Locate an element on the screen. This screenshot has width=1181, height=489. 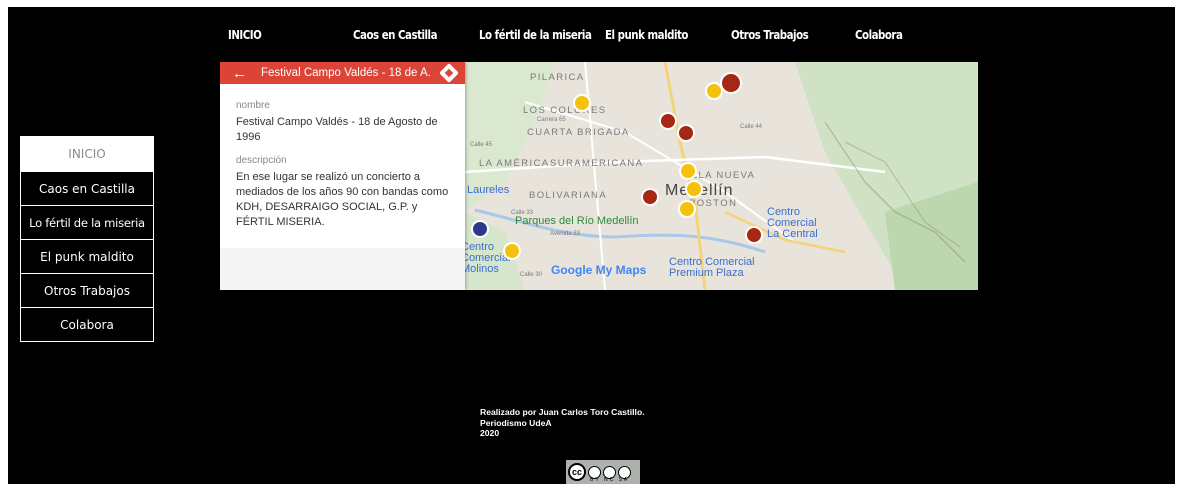
sidenav-el-punk-maldito: El punk maldito is located at coordinates (87, 257).